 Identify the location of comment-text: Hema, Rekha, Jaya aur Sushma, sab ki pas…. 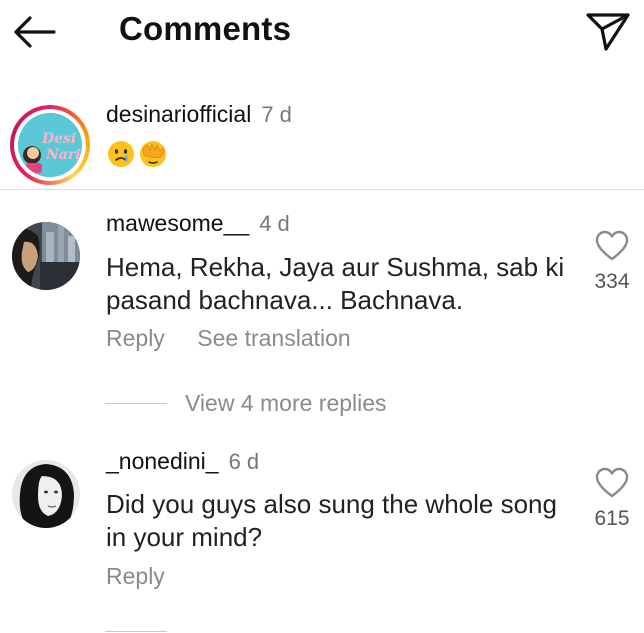
(335, 284).